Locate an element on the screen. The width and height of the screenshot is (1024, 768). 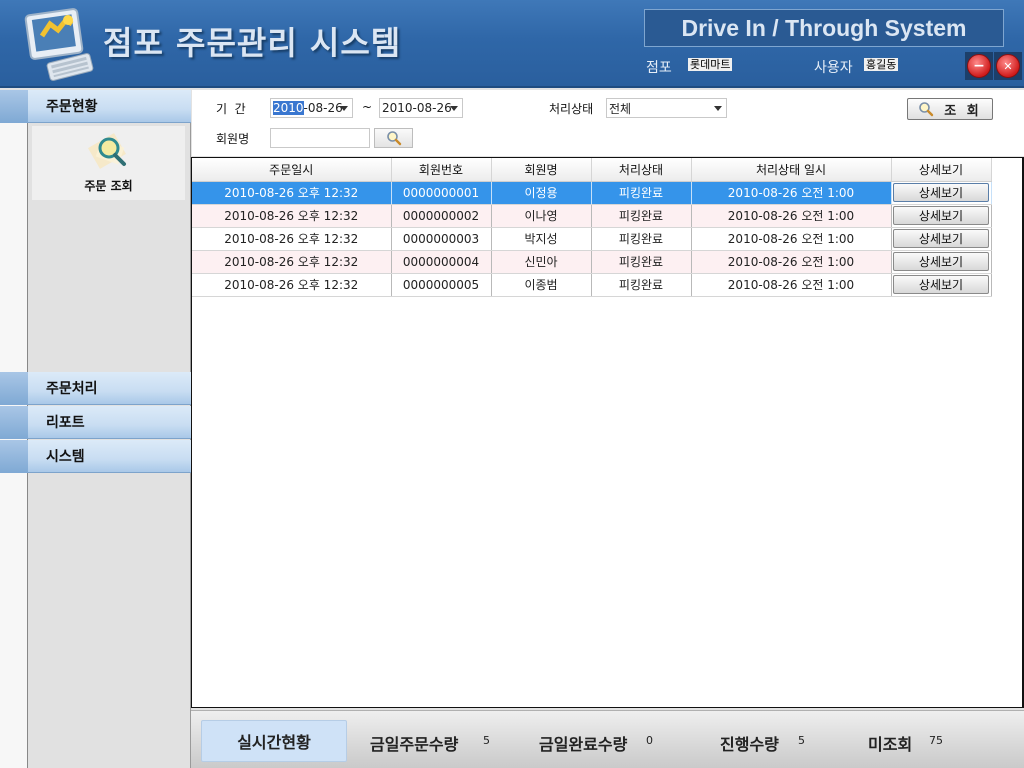
unviewed-label: 미조회 is located at coordinates (890, 744).